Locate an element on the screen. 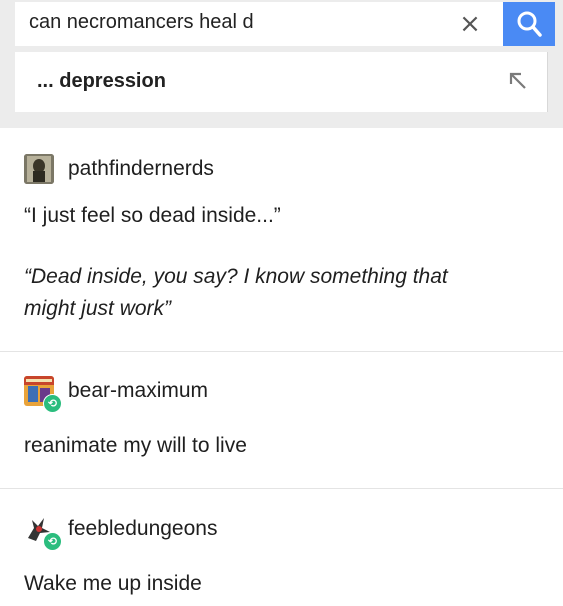 The width and height of the screenshot is (563, 606). suggestion-text: ... depression is located at coordinates (101, 81).